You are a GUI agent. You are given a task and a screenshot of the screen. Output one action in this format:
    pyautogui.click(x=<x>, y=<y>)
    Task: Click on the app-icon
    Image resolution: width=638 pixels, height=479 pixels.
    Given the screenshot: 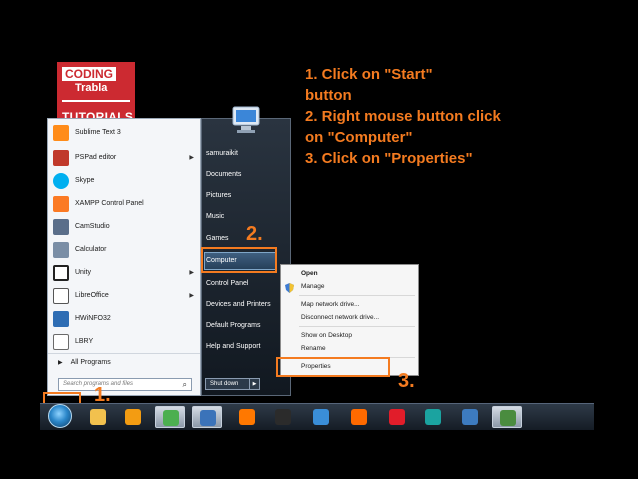 What is the action you would take?
    pyautogui.click(x=433, y=417)
    